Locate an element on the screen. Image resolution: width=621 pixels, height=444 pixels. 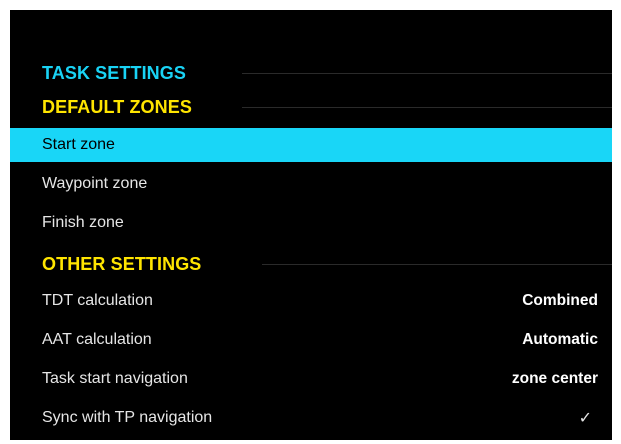
task-start-navigation-item: Task start navigation zone center is located at coordinates (311, 379).